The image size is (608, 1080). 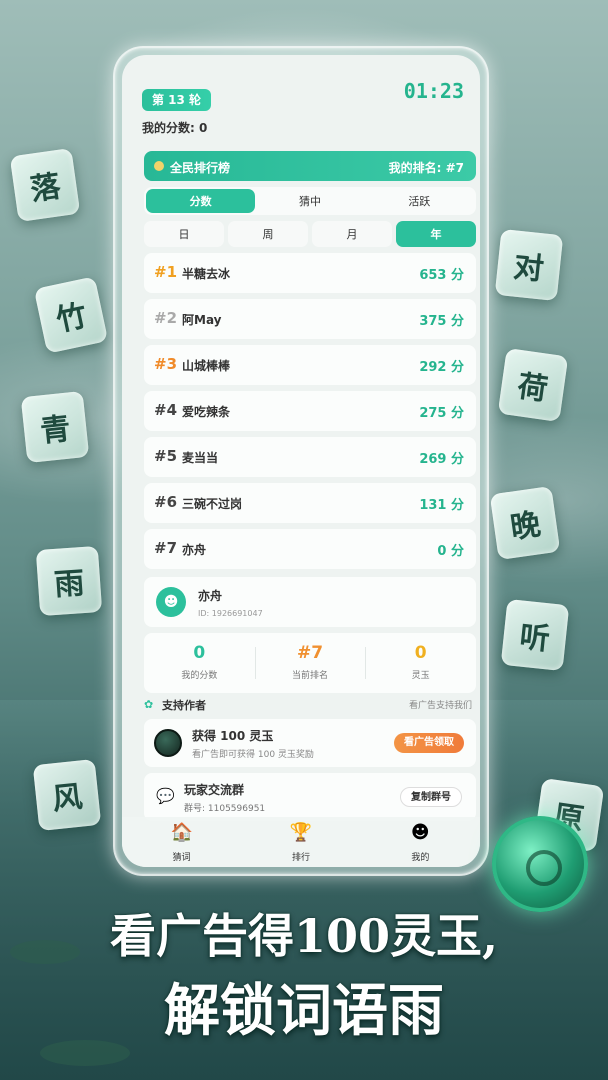 I want to click on char-tile: 听, so click(x=535, y=635).